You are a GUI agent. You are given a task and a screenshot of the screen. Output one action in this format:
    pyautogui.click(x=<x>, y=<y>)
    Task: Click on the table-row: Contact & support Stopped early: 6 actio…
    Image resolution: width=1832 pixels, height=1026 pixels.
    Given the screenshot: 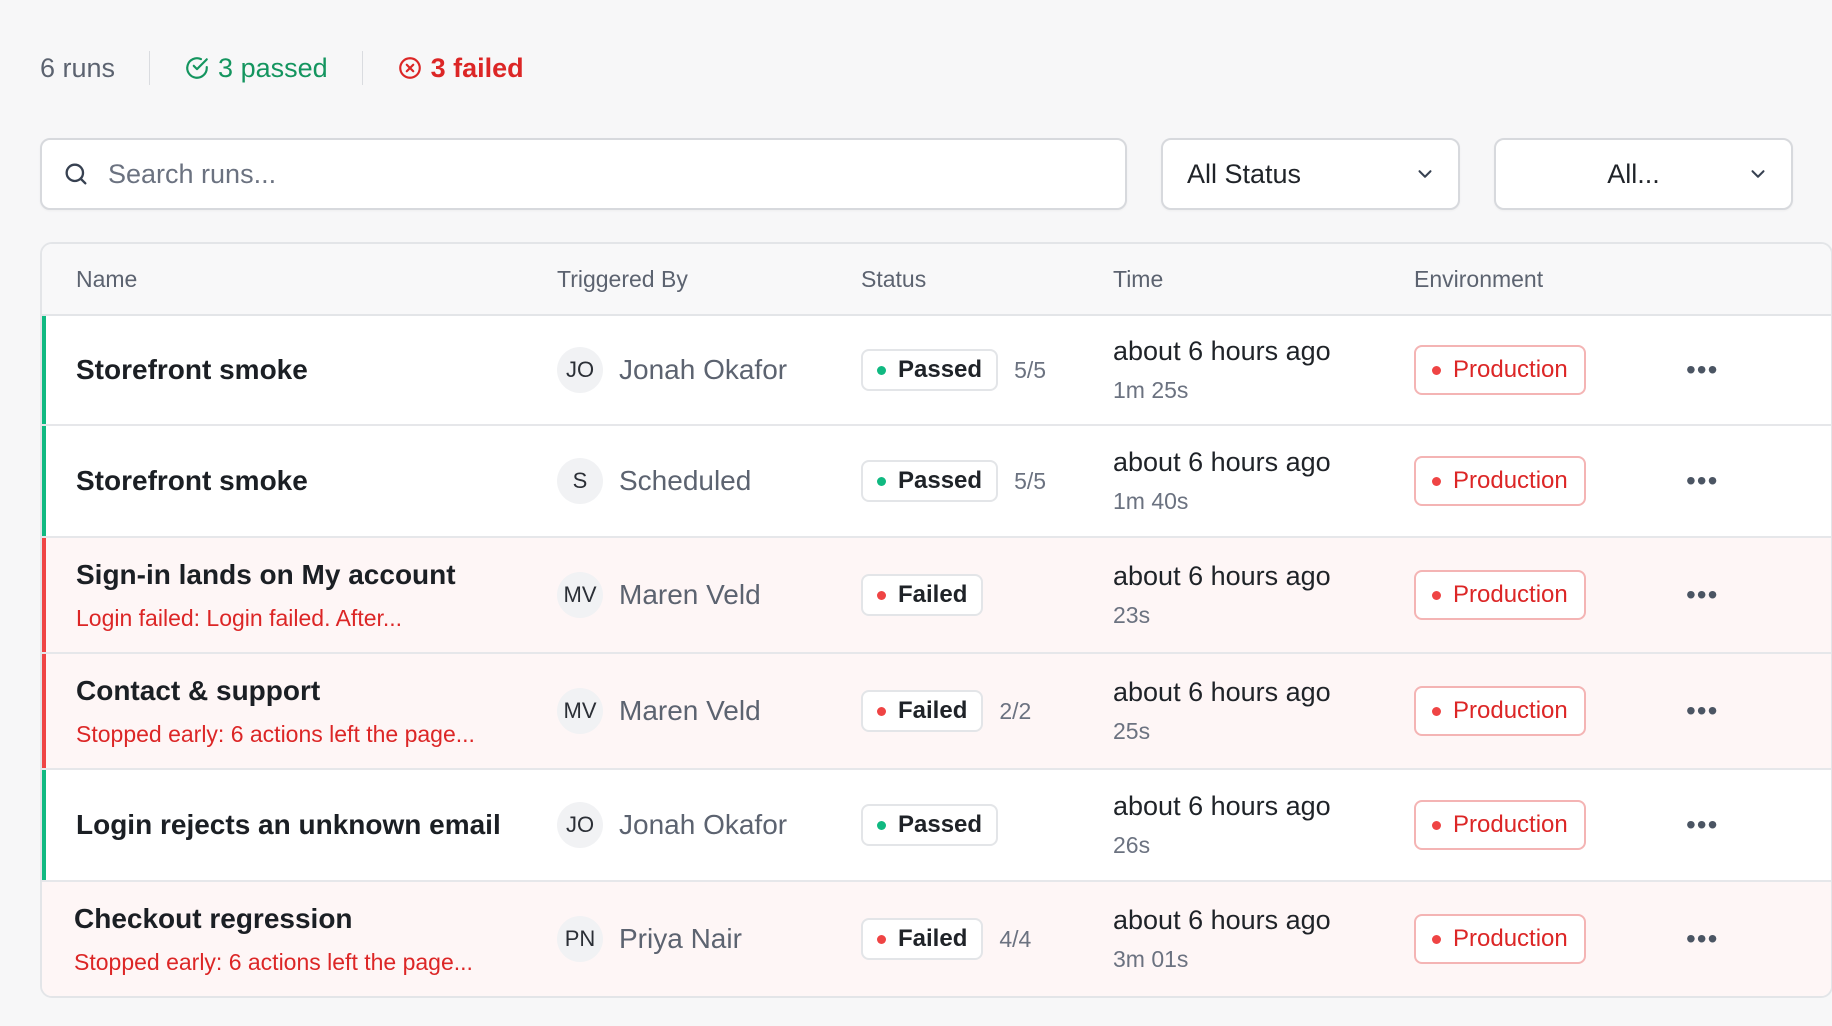 What is the action you would take?
    pyautogui.click(x=936, y=712)
    